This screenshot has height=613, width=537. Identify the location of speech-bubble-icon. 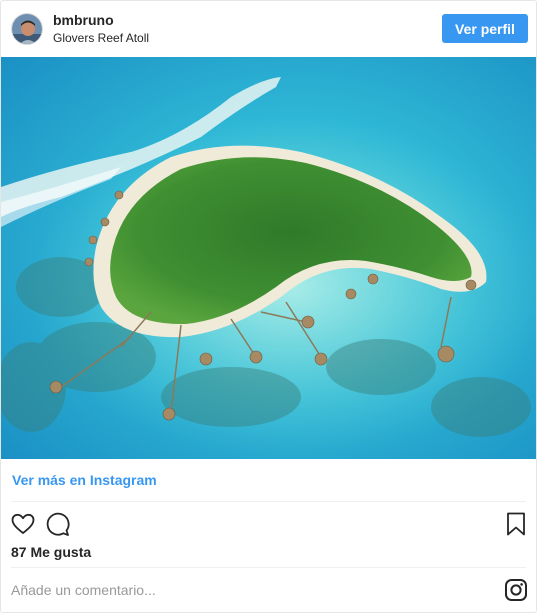
(58, 524).